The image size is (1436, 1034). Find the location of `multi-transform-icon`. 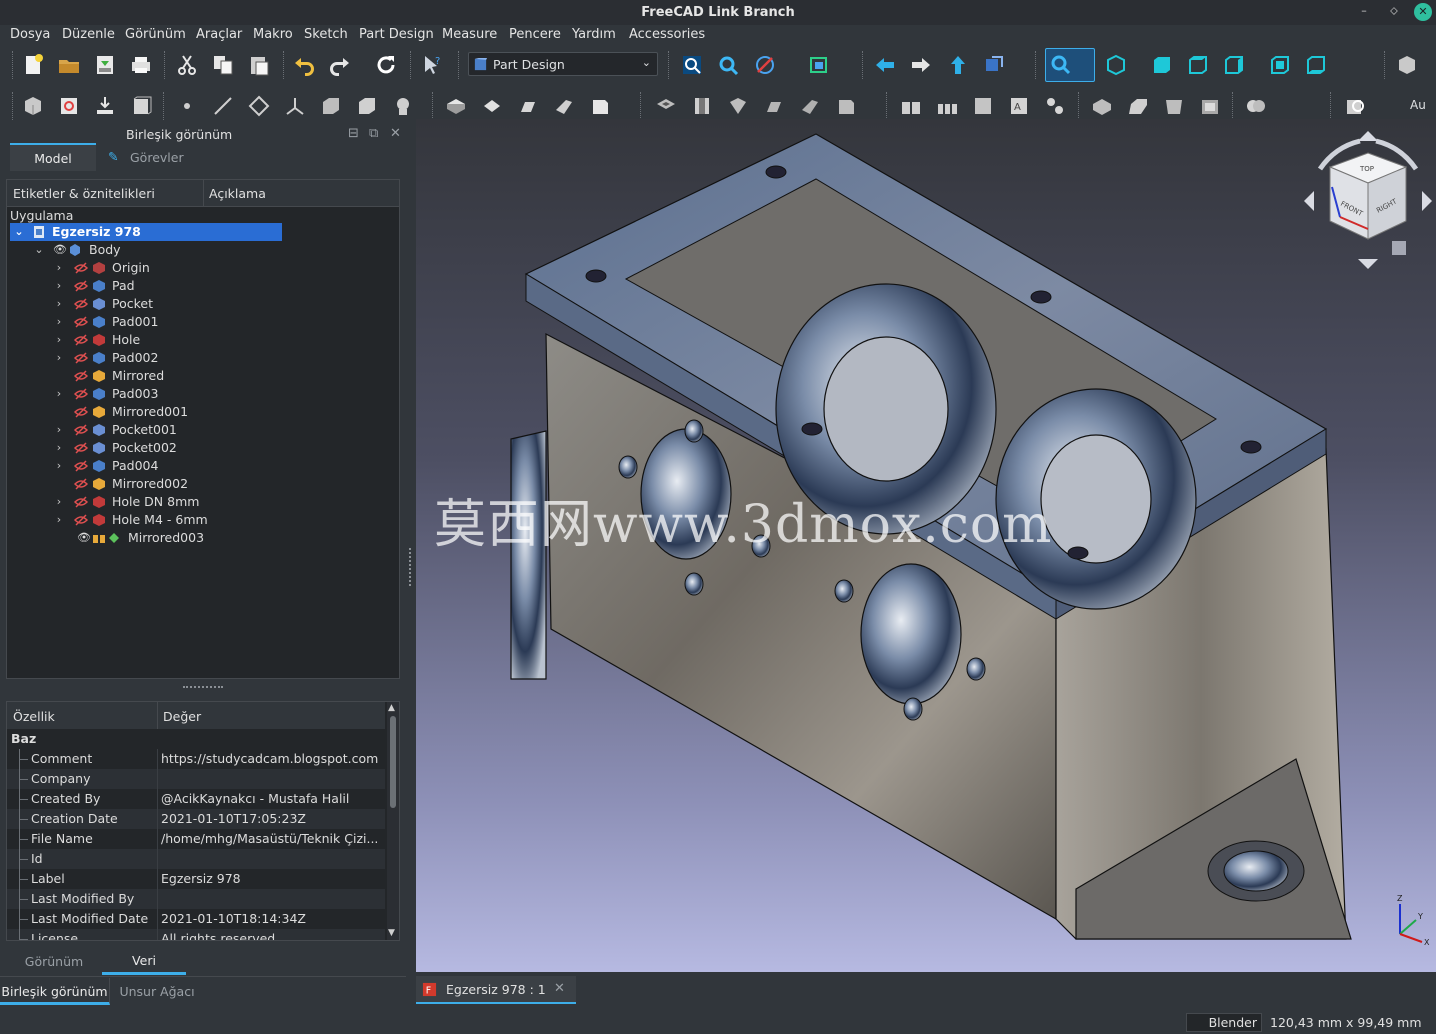

multi-transform-icon is located at coordinates (1055, 106).